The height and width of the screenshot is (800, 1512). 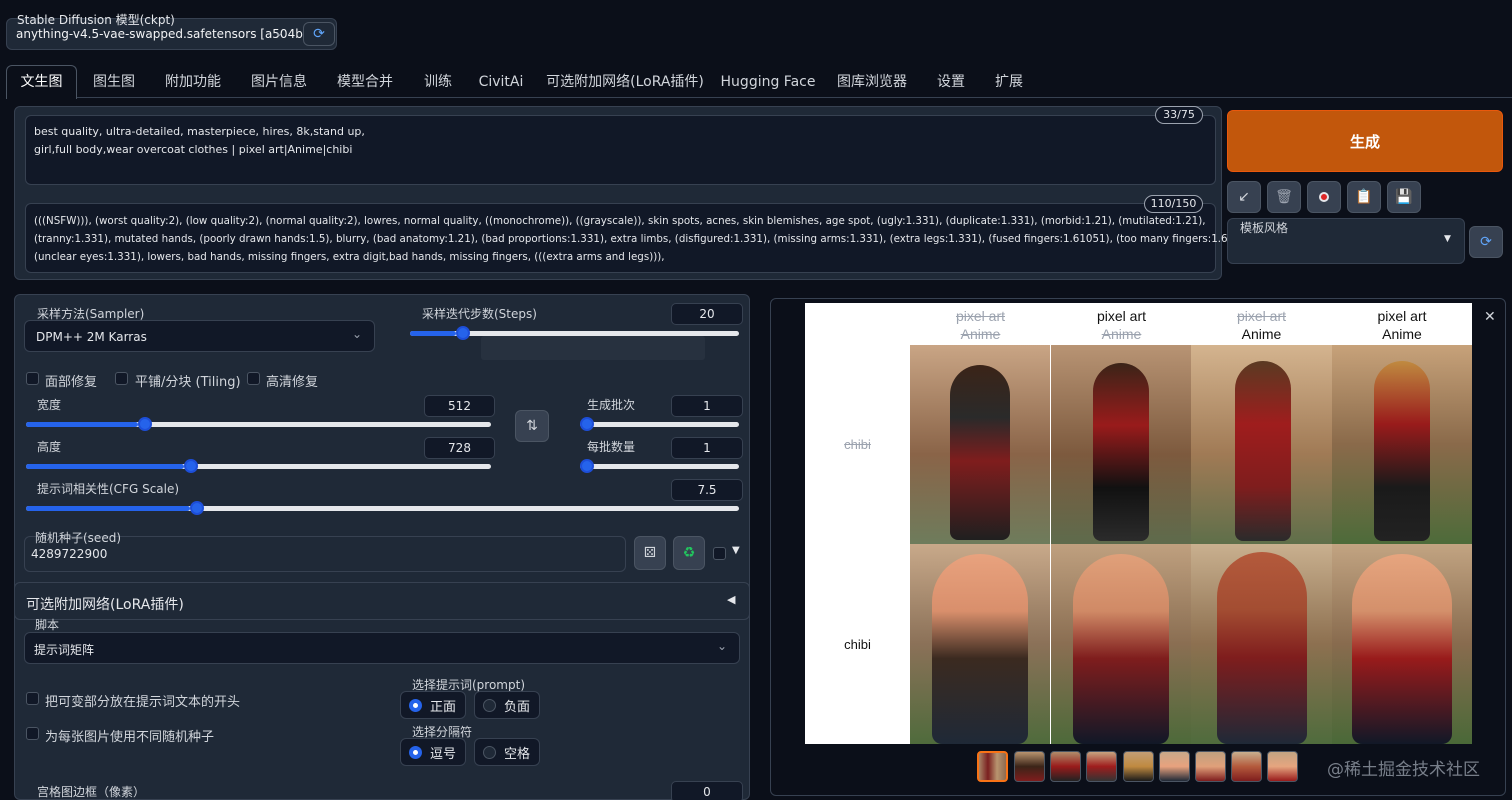 I want to click on seed-input: 4289722900, so click(x=69, y=554).